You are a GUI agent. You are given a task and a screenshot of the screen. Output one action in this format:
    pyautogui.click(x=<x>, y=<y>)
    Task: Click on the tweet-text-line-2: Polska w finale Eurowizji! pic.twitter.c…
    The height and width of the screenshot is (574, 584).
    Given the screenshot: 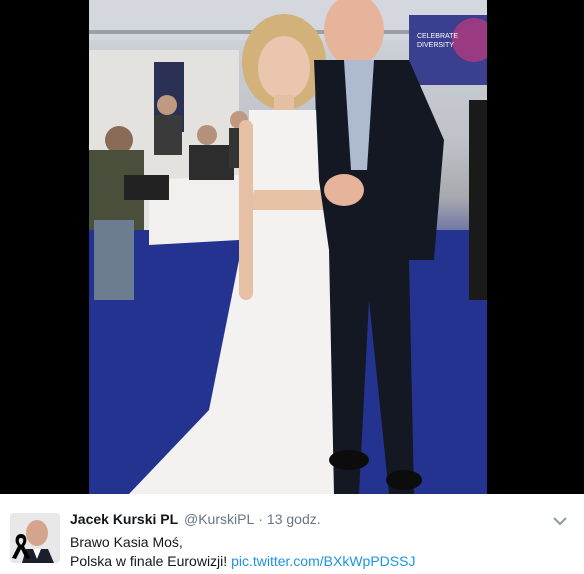 What is the action you would take?
    pyautogui.click(x=242, y=561)
    